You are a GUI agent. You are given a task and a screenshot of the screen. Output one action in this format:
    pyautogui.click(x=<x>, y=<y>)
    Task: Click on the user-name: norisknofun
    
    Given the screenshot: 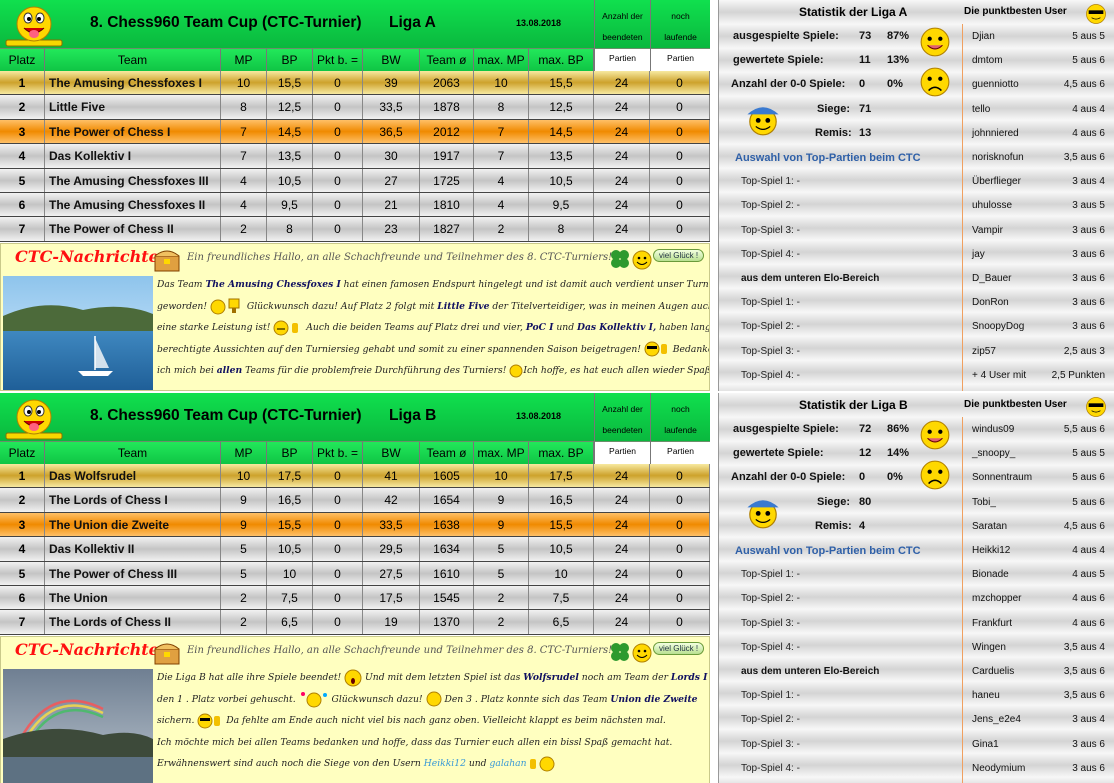 What is the action you would take?
    pyautogui.click(x=998, y=157)
    